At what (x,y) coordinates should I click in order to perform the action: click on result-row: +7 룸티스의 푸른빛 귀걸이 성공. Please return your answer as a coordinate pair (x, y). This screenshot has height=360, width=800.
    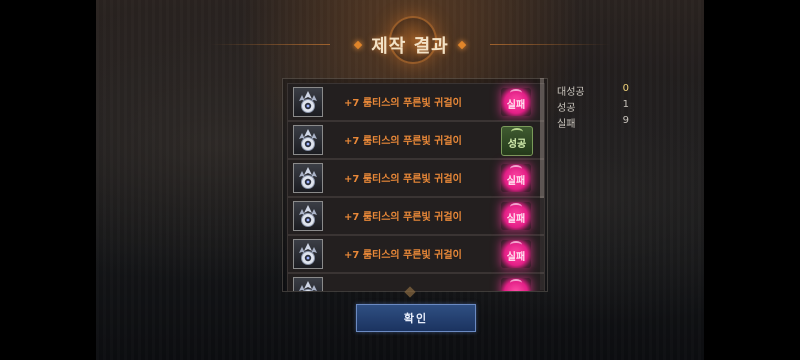
    Looking at the image, I should click on (416, 140).